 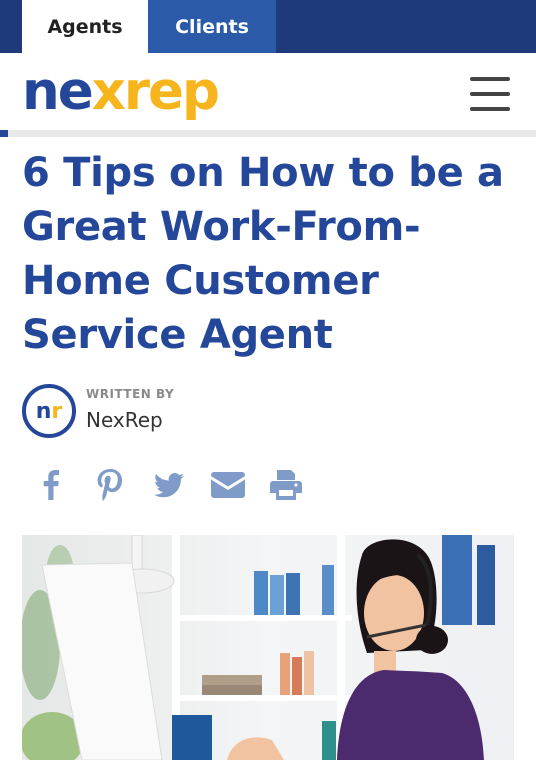 I want to click on tab-clients-label: Clients, so click(x=212, y=26).